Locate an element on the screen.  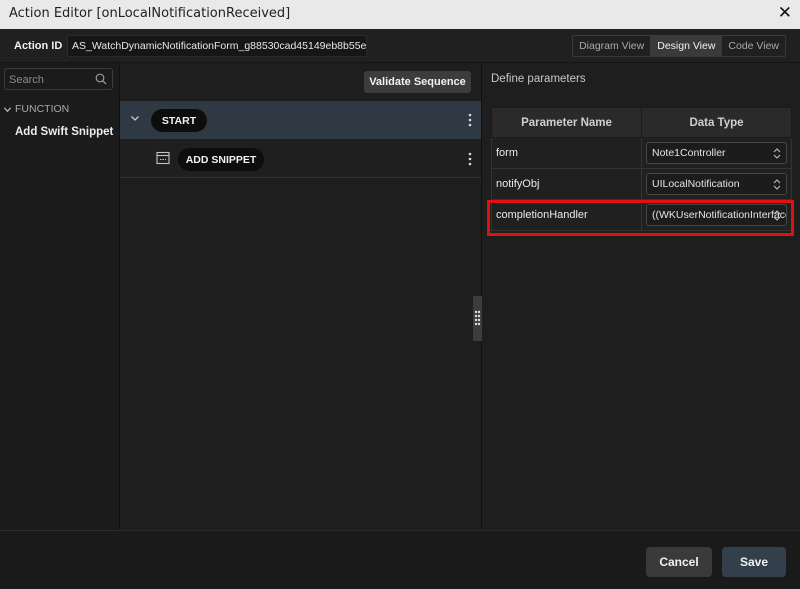
column-header-parameter-name: Parameter Name is located at coordinates (566, 122).